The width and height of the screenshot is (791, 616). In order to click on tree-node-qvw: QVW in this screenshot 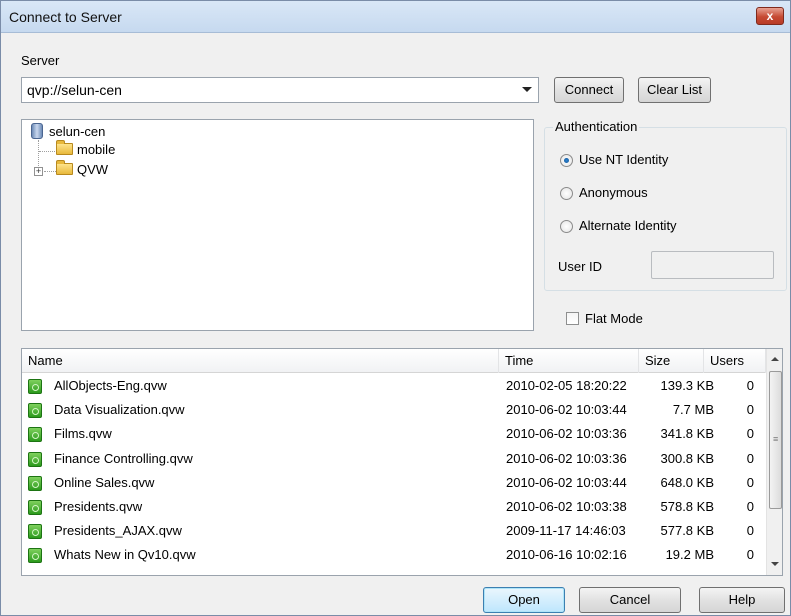, I will do `click(82, 170)`.